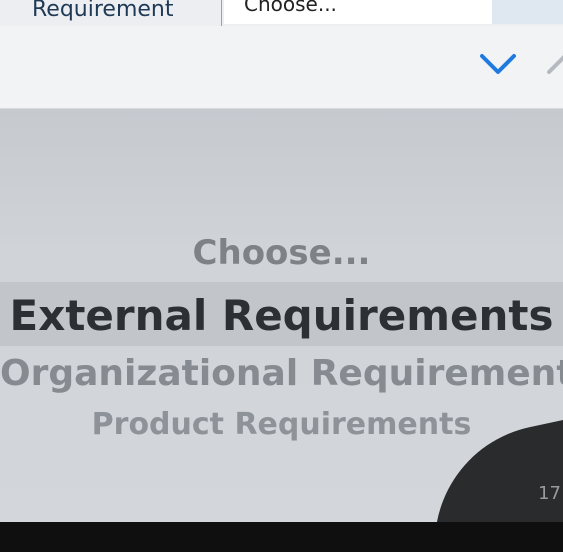  What do you see at coordinates (498, 65) in the screenshot?
I see `chevron-down-icon` at bounding box center [498, 65].